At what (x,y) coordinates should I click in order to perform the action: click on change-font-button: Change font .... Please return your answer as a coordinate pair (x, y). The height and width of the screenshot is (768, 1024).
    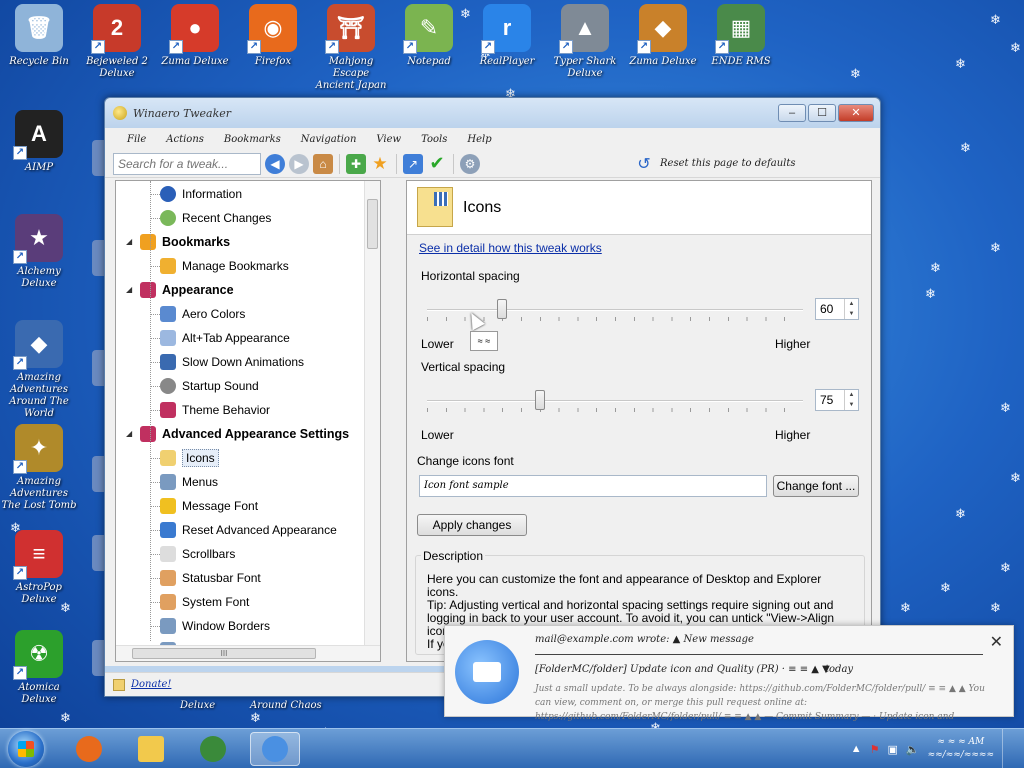
    Looking at the image, I should click on (816, 486).